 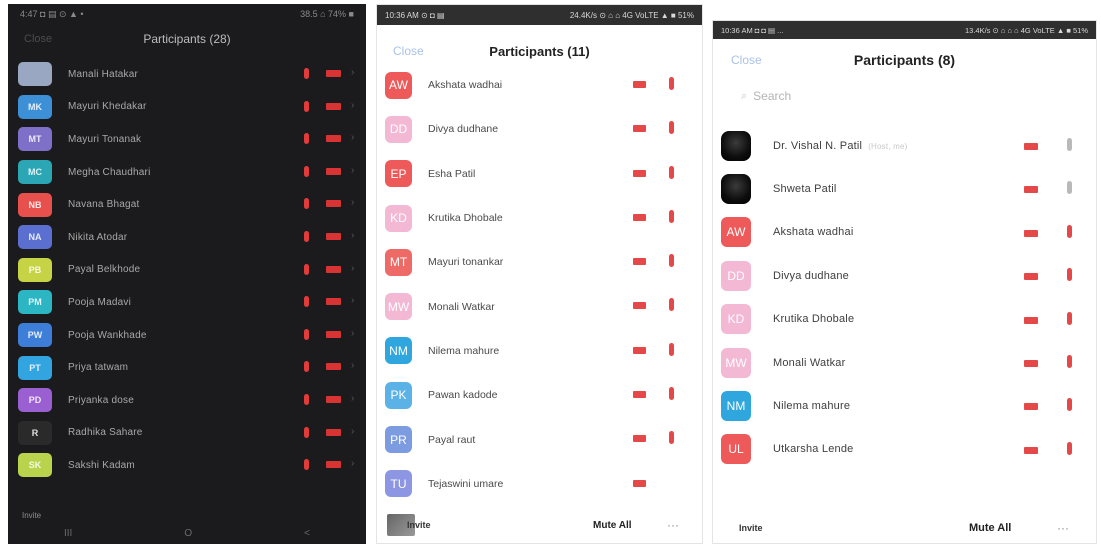 What do you see at coordinates (187, 107) in the screenshot?
I see `participant-row: MK Mayuri Khedakar ›` at bounding box center [187, 107].